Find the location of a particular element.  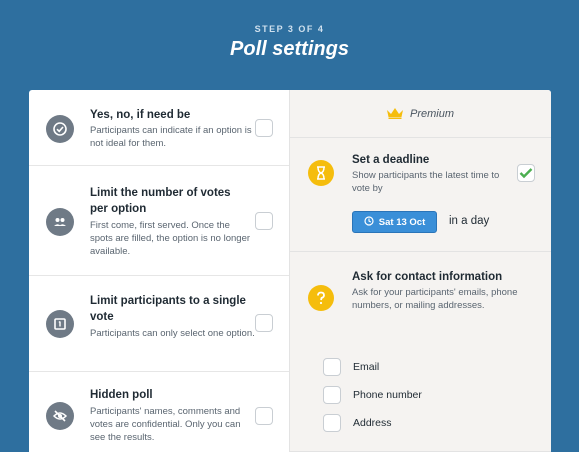

people-icon is located at coordinates (60, 222).